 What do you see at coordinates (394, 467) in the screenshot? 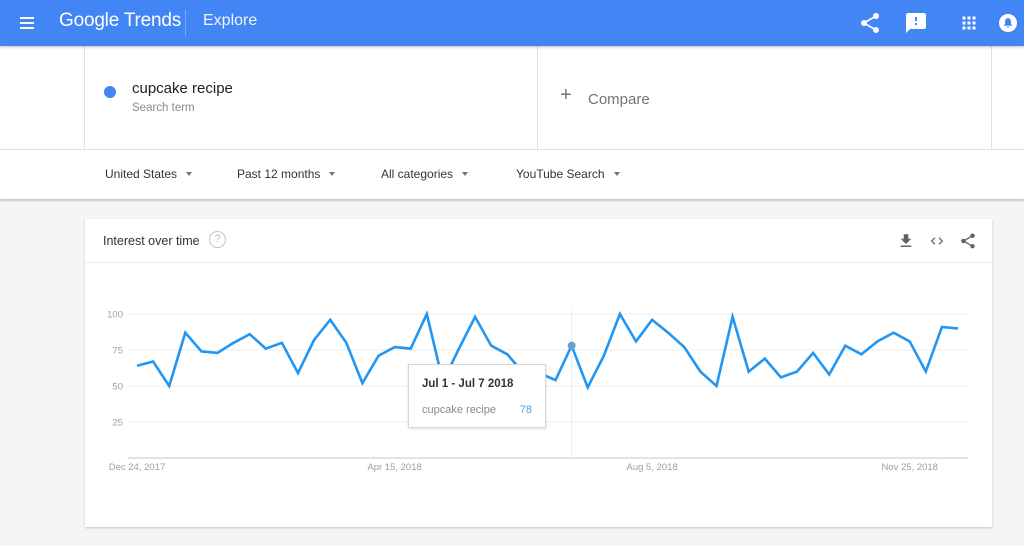
I see `x-tick-label: Apr 15, 2018` at bounding box center [394, 467].